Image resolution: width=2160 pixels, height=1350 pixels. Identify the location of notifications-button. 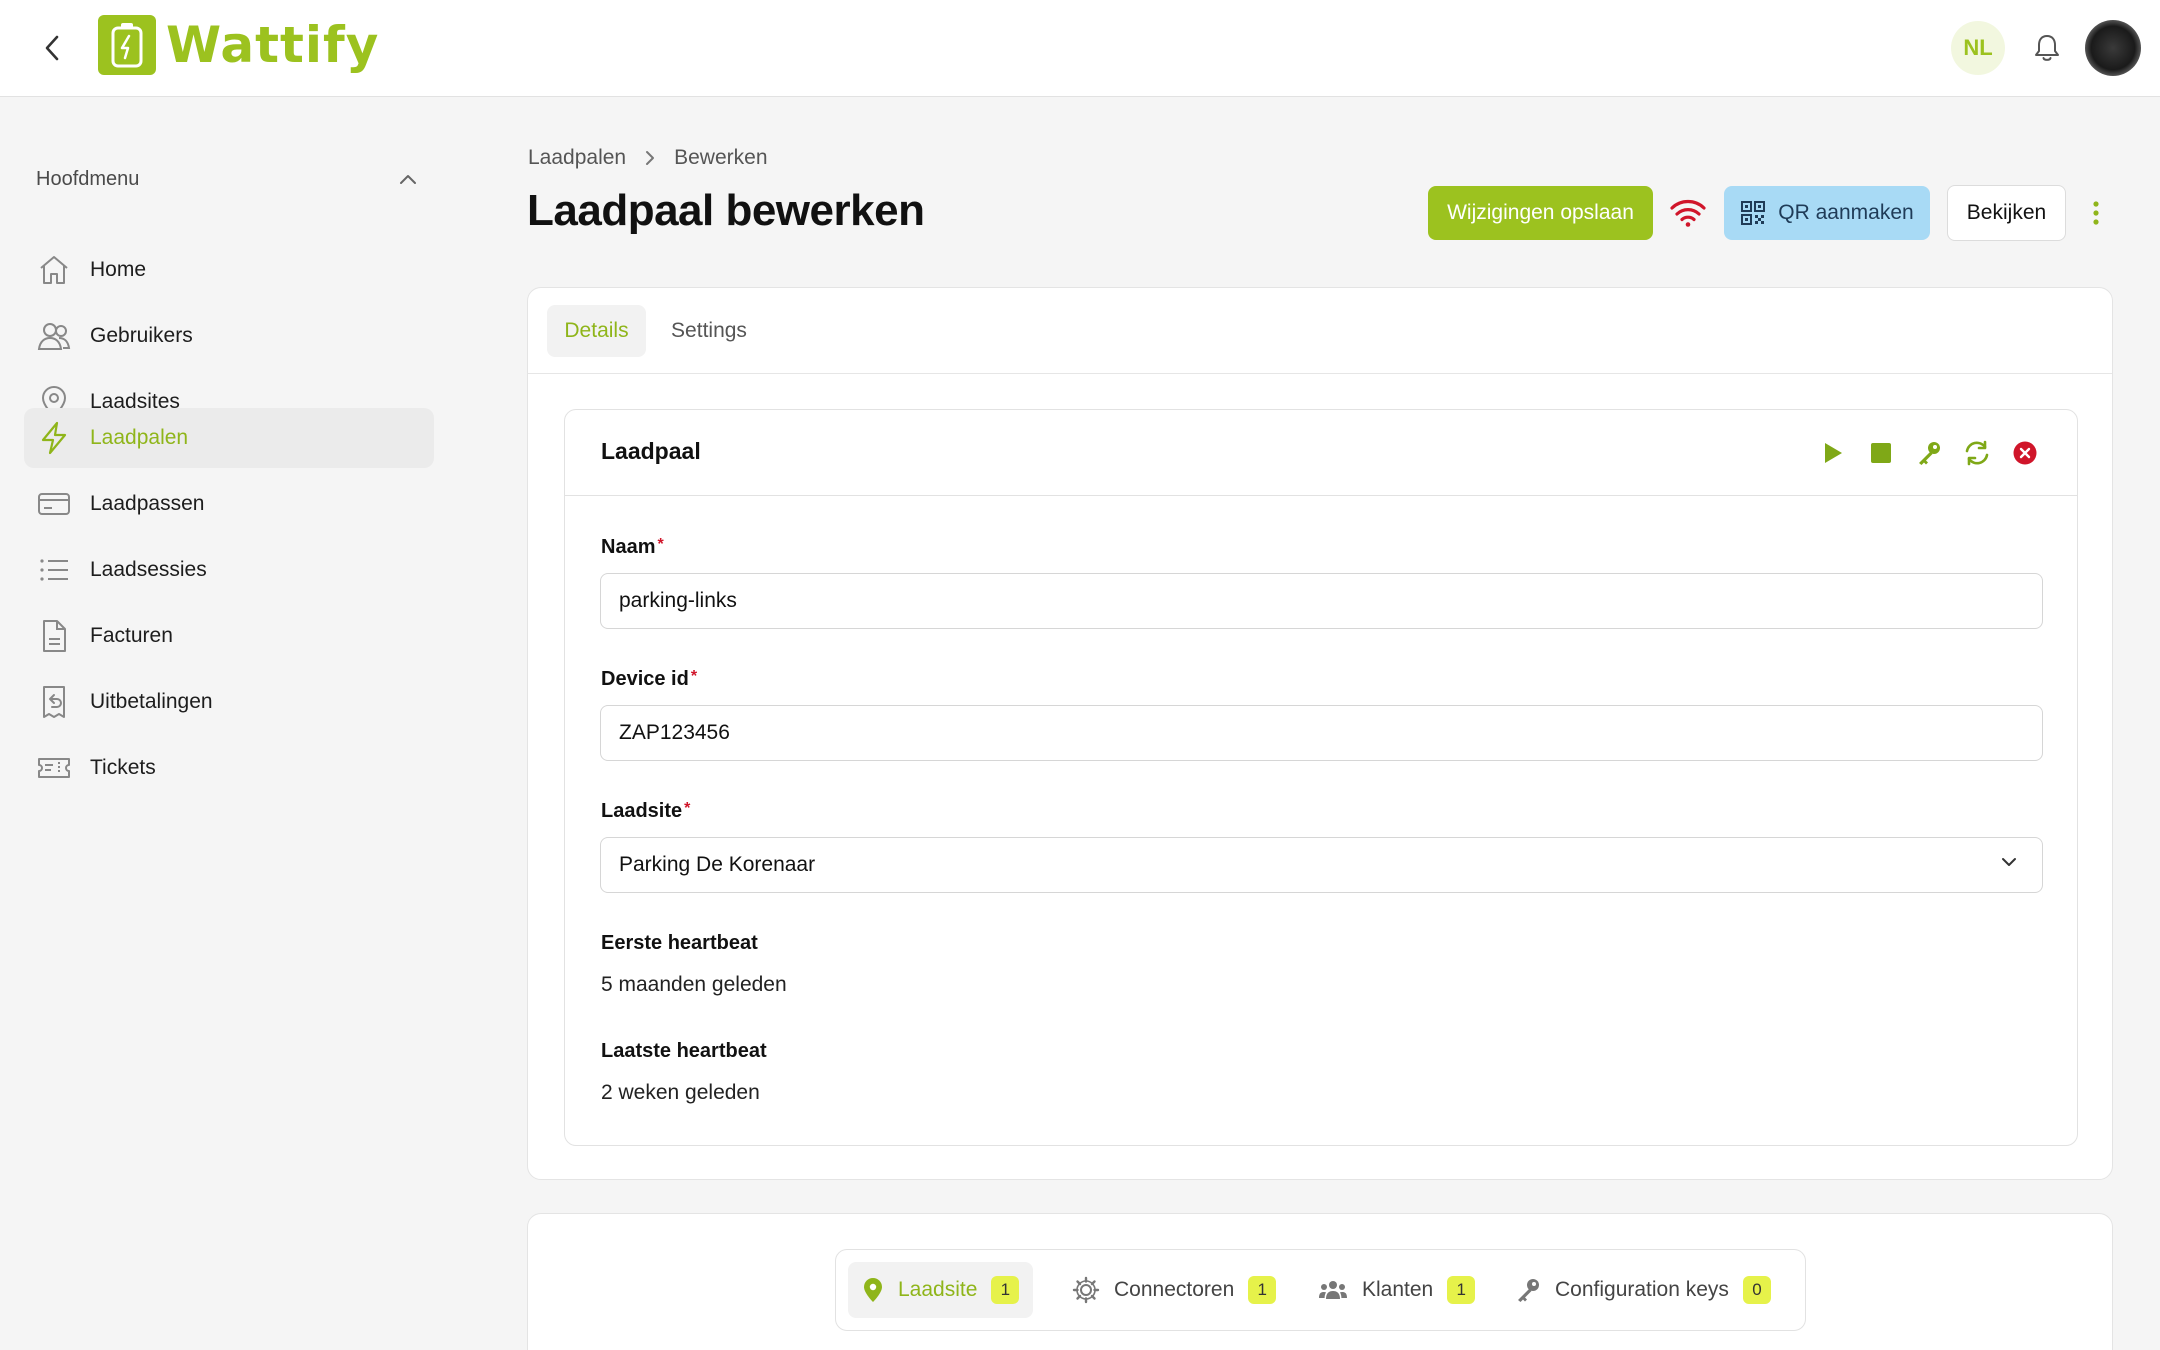
(2047, 48).